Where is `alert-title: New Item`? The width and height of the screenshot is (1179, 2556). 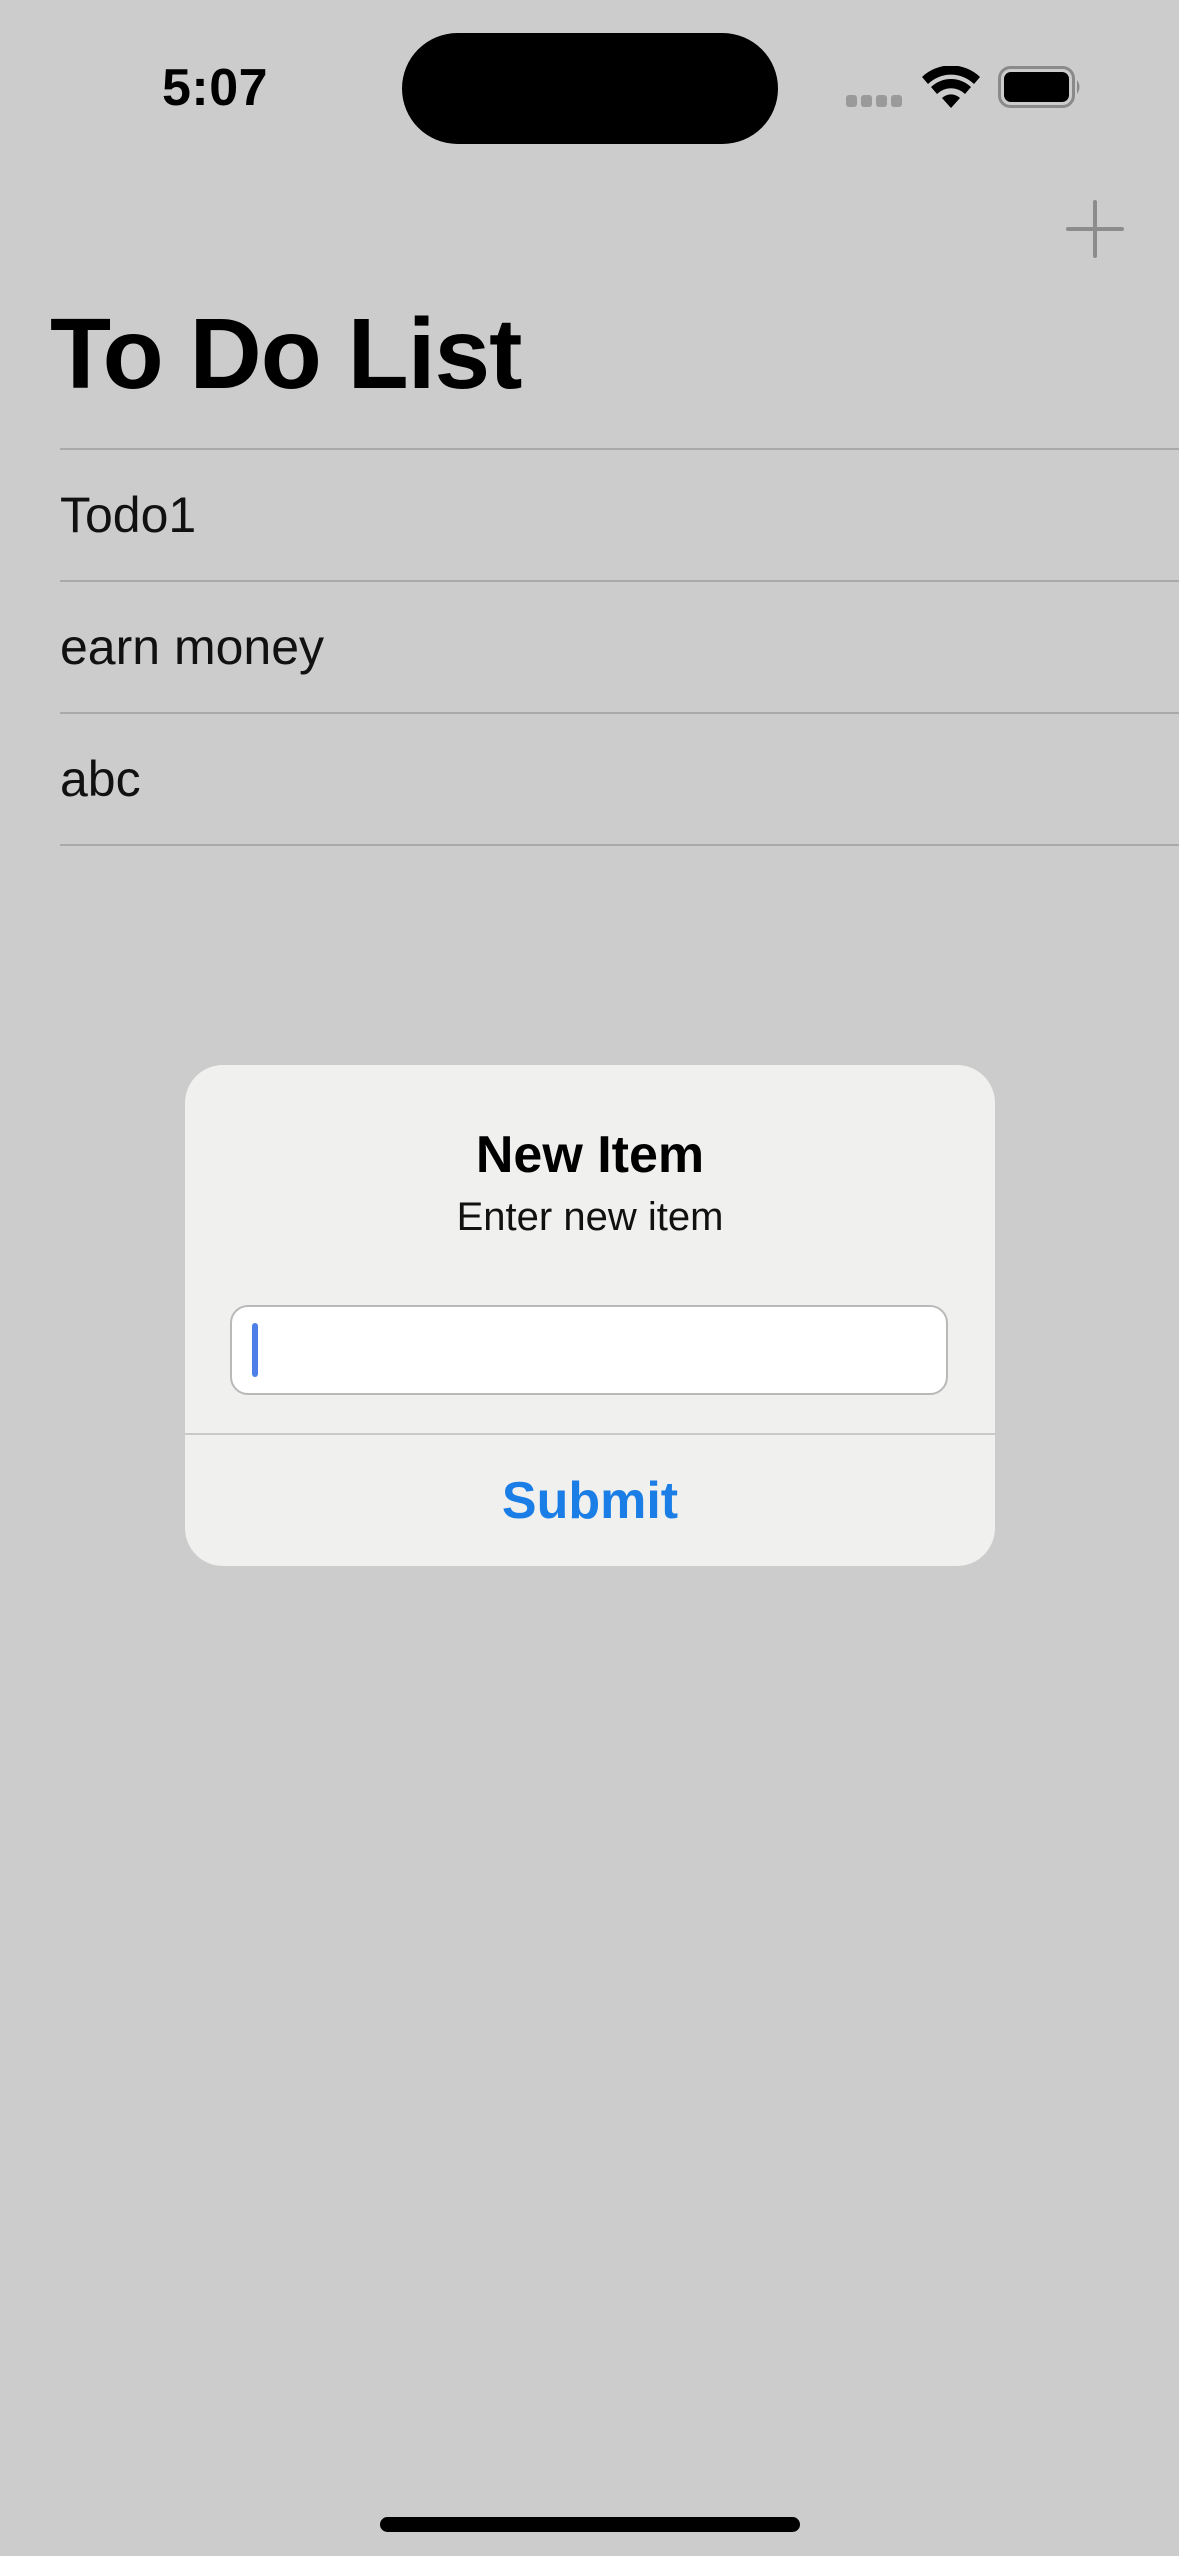 alert-title: New Item is located at coordinates (590, 1155).